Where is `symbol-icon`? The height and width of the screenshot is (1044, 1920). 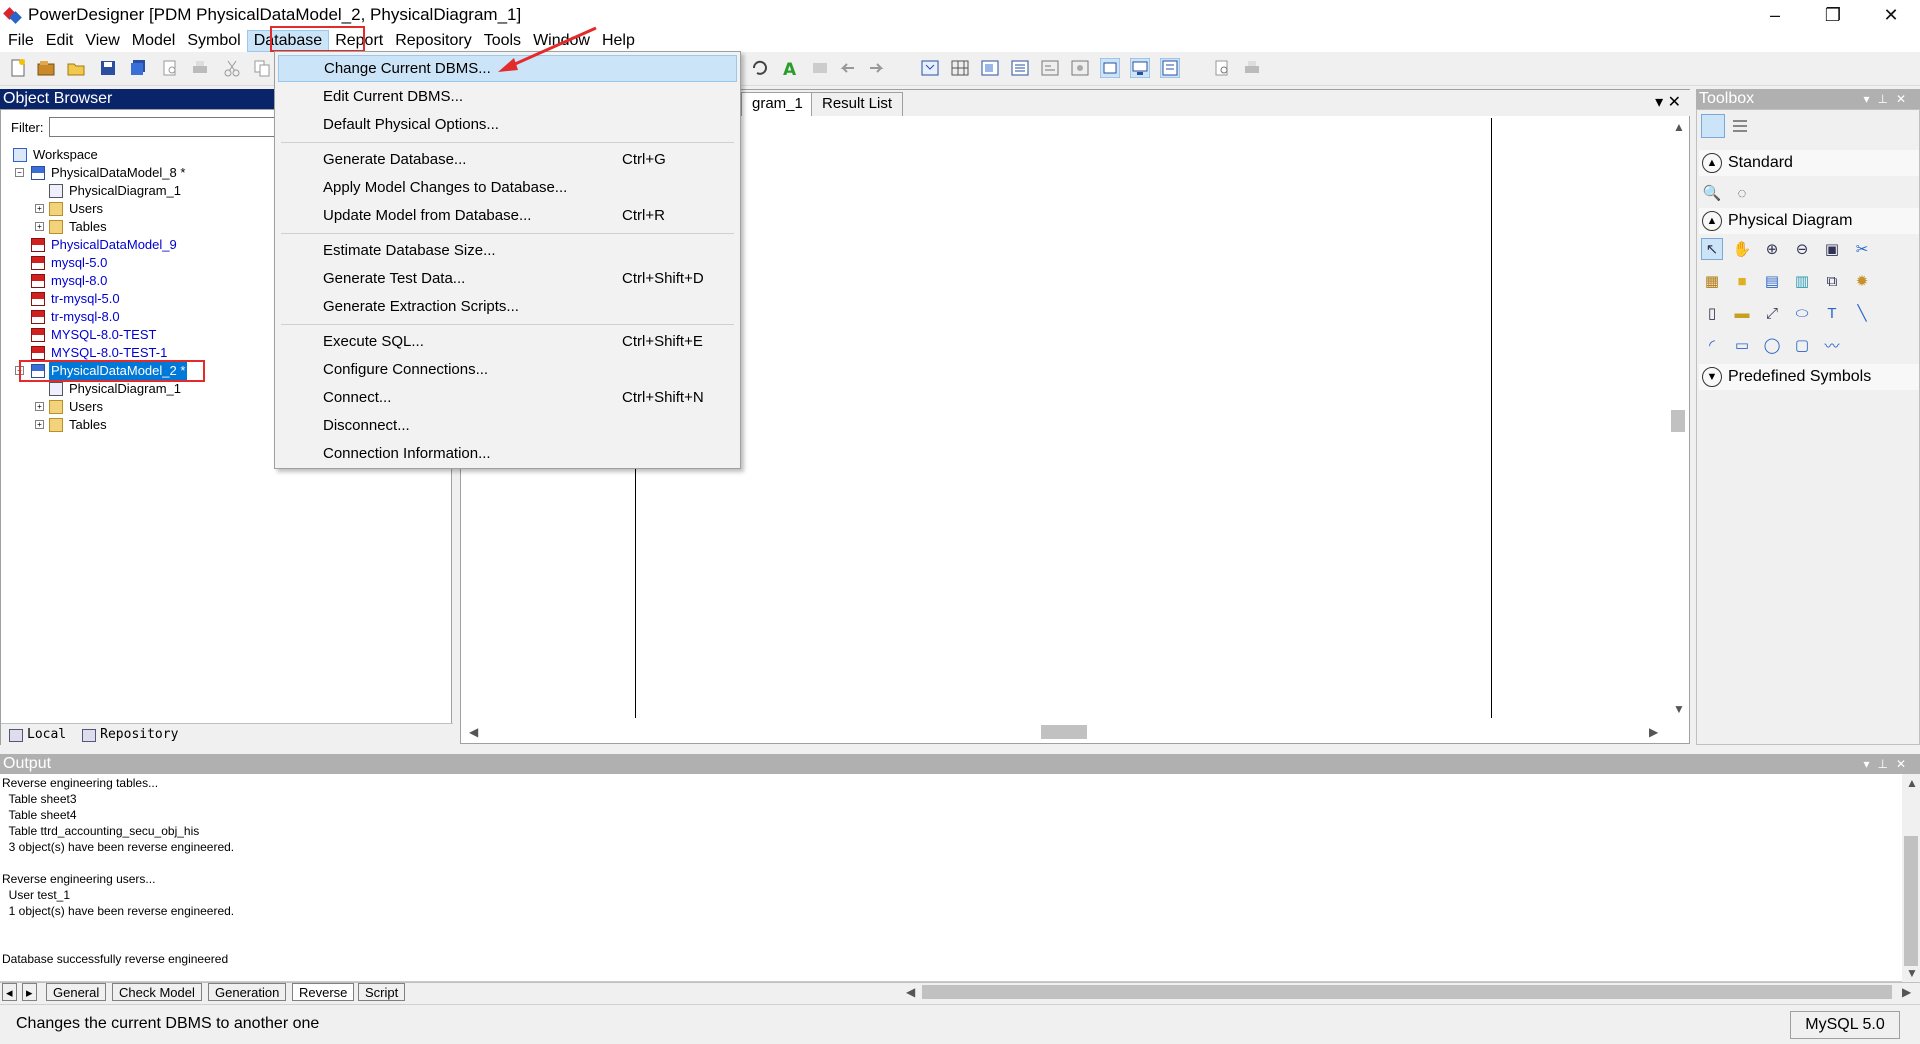
symbol-icon is located at coordinates (1080, 68).